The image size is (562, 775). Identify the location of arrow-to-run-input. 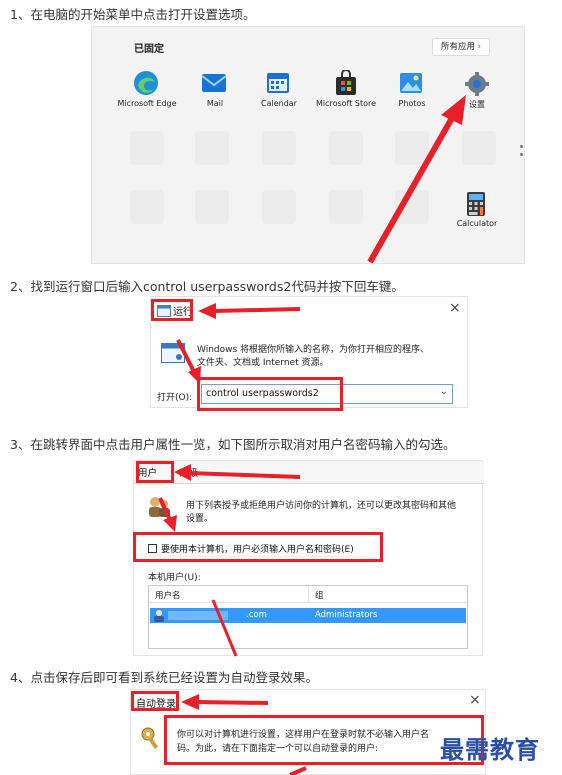
(186, 356).